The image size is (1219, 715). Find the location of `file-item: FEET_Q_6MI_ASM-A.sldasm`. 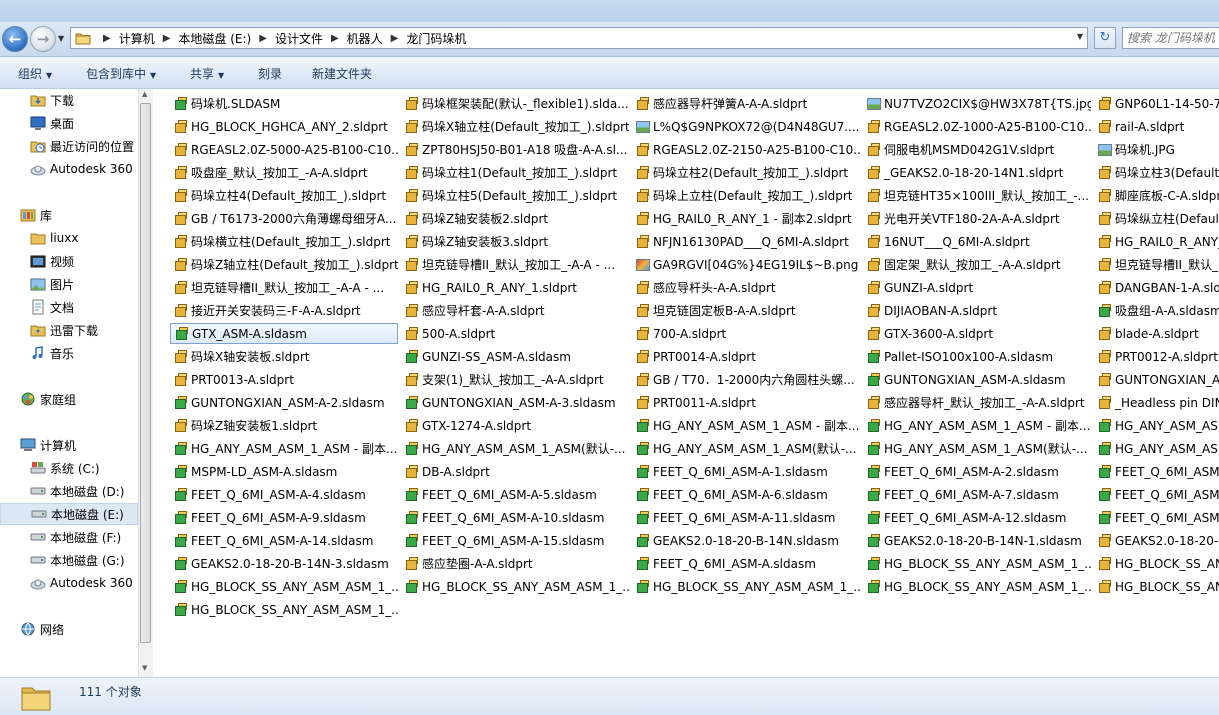

file-item: FEET_Q_6MI_ASM-A.sldasm is located at coordinates (746, 563).